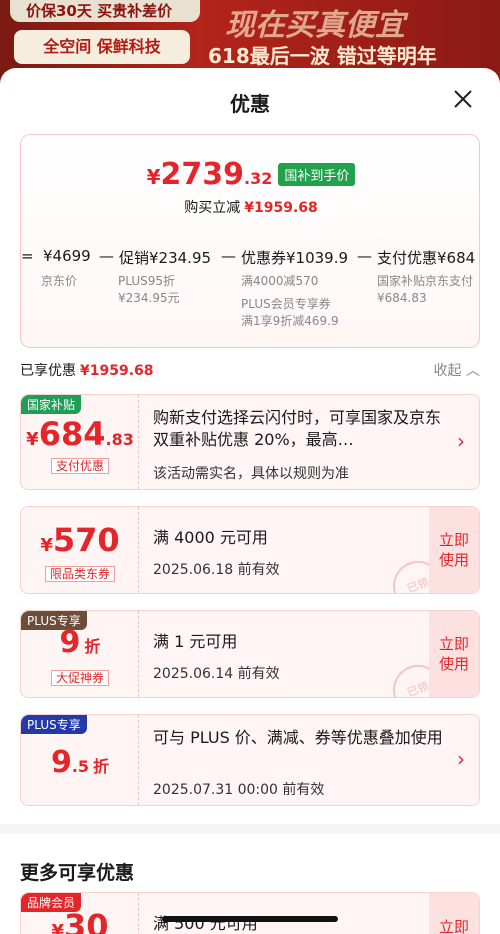  Describe the element at coordinates (202, 174) in the screenshot. I see `final-price-int: 2739` at that location.